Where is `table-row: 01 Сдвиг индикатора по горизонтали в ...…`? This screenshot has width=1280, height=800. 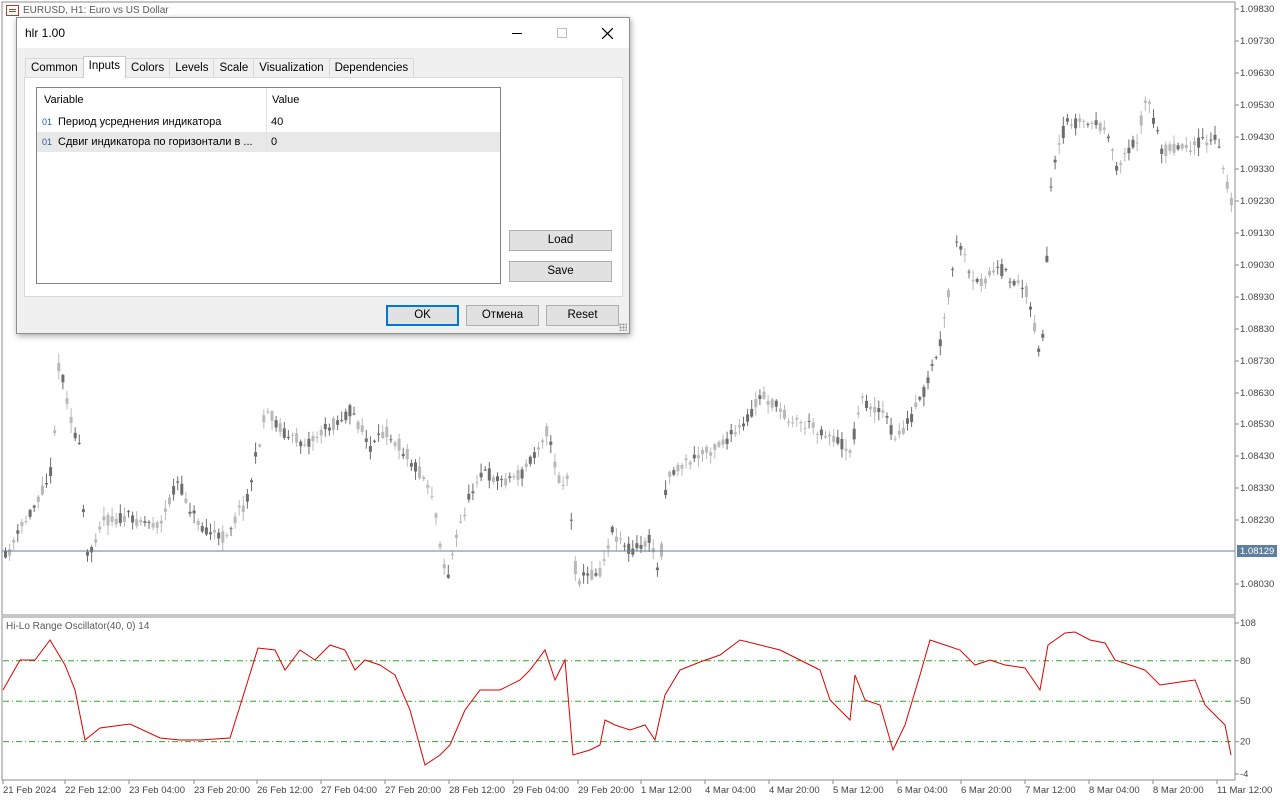
table-row: 01 Сдвиг индикатора по горизонтали в ...… is located at coordinates (268, 142).